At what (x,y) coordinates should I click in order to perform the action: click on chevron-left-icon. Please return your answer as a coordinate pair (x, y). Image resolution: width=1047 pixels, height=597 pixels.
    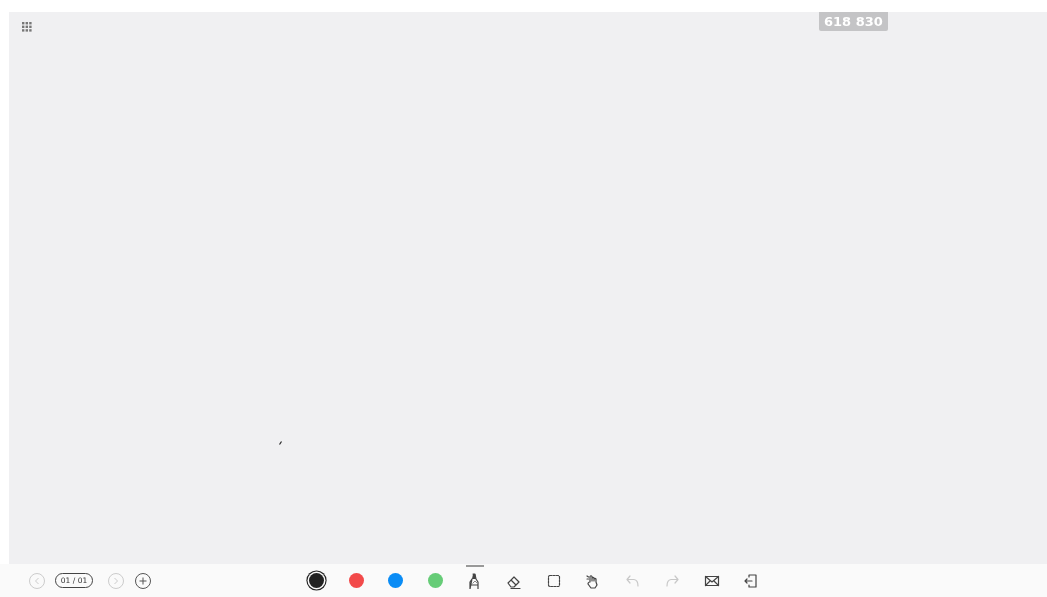
    Looking at the image, I should click on (37, 580).